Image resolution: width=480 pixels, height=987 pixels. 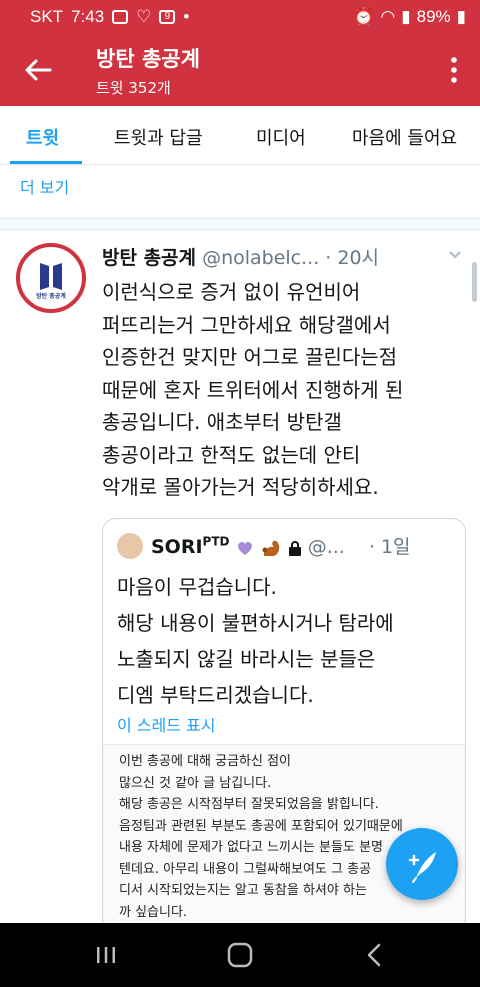 What do you see at coordinates (88, 16) in the screenshot?
I see `time-label: 7:43` at bounding box center [88, 16].